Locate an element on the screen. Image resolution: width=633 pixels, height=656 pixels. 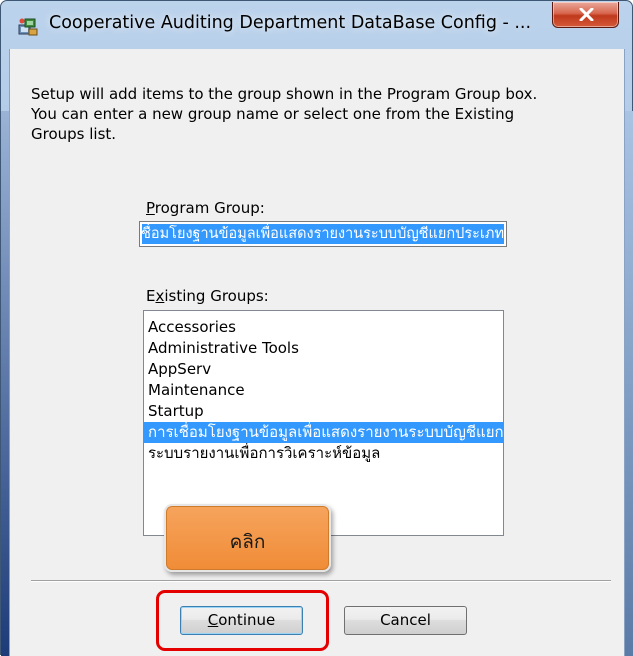
list-item: Accessories is located at coordinates (323, 327).